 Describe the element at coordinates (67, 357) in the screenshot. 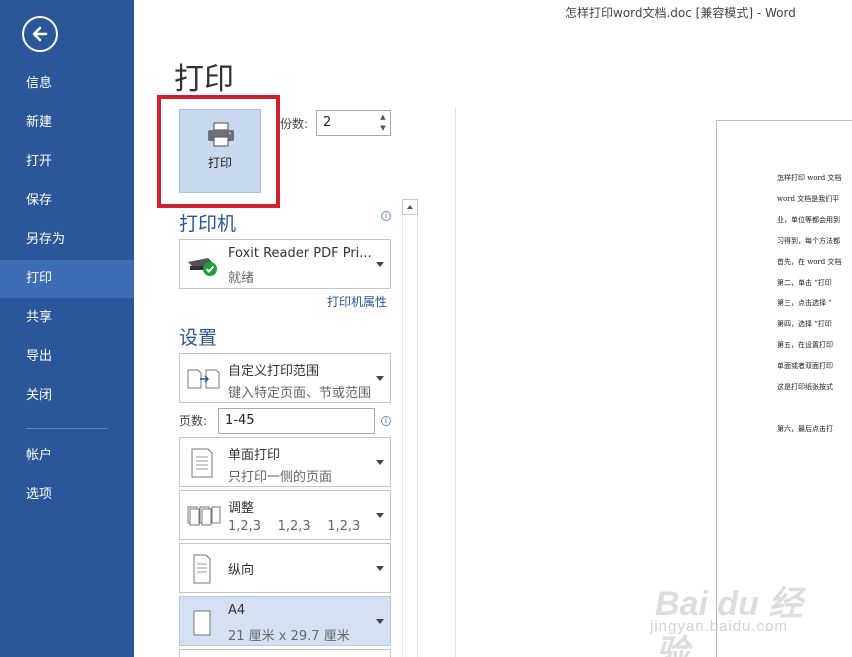

I see `sidebar-item-export: 导出` at that location.